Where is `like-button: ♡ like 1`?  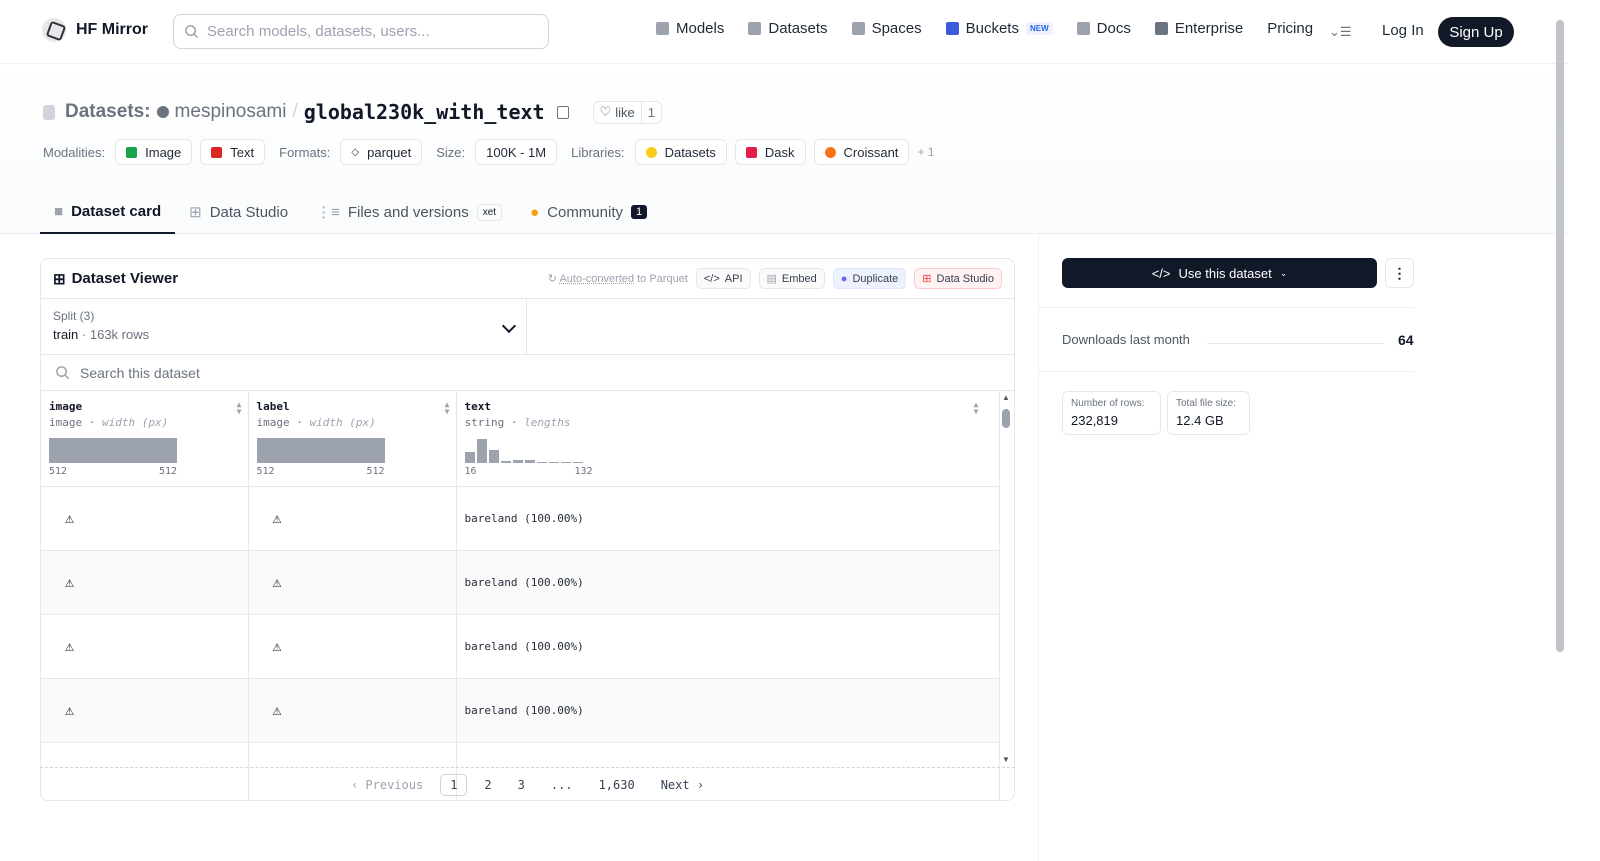
like-button: ♡ like 1 is located at coordinates (627, 112).